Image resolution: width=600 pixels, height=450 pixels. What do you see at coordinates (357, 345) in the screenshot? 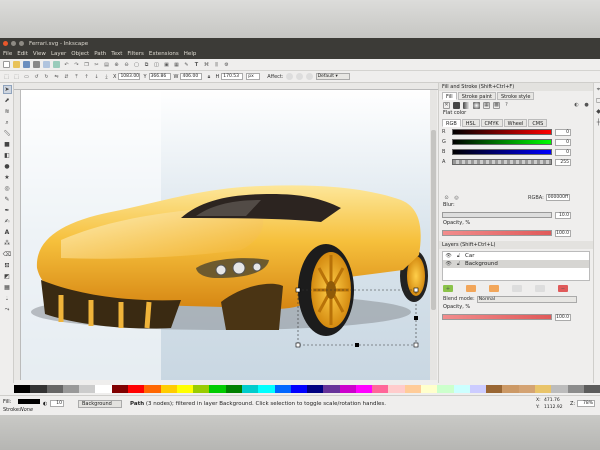
I see `selection-handle-bottom` at bounding box center [357, 345].